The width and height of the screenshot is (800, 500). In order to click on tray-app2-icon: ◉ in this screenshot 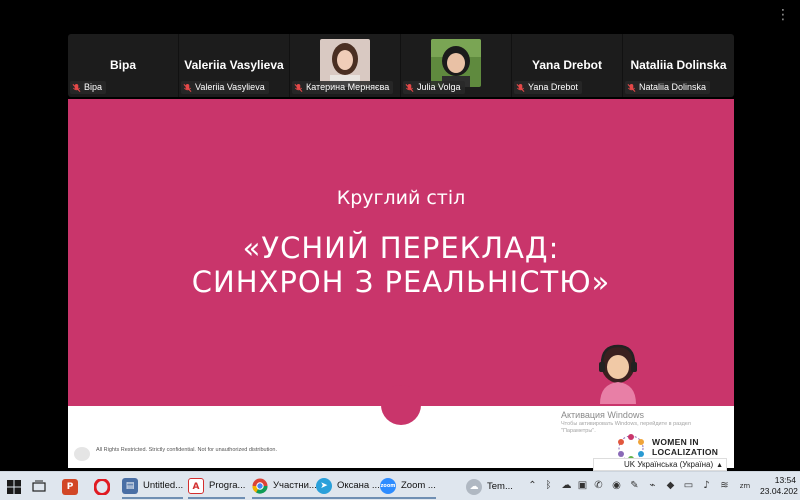, I will do `click(616, 486)`.